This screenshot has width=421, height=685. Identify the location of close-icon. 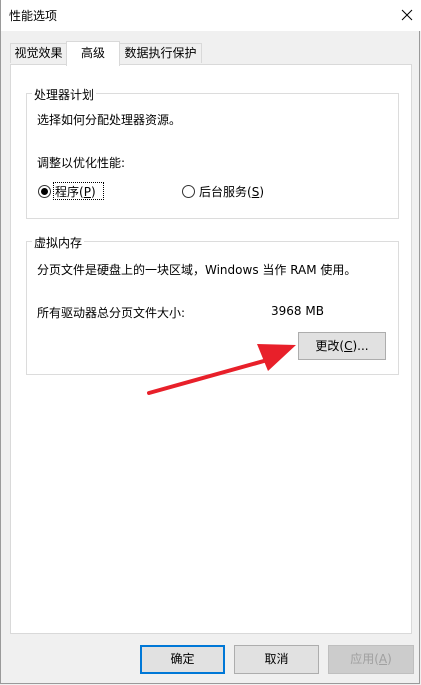
(407, 15).